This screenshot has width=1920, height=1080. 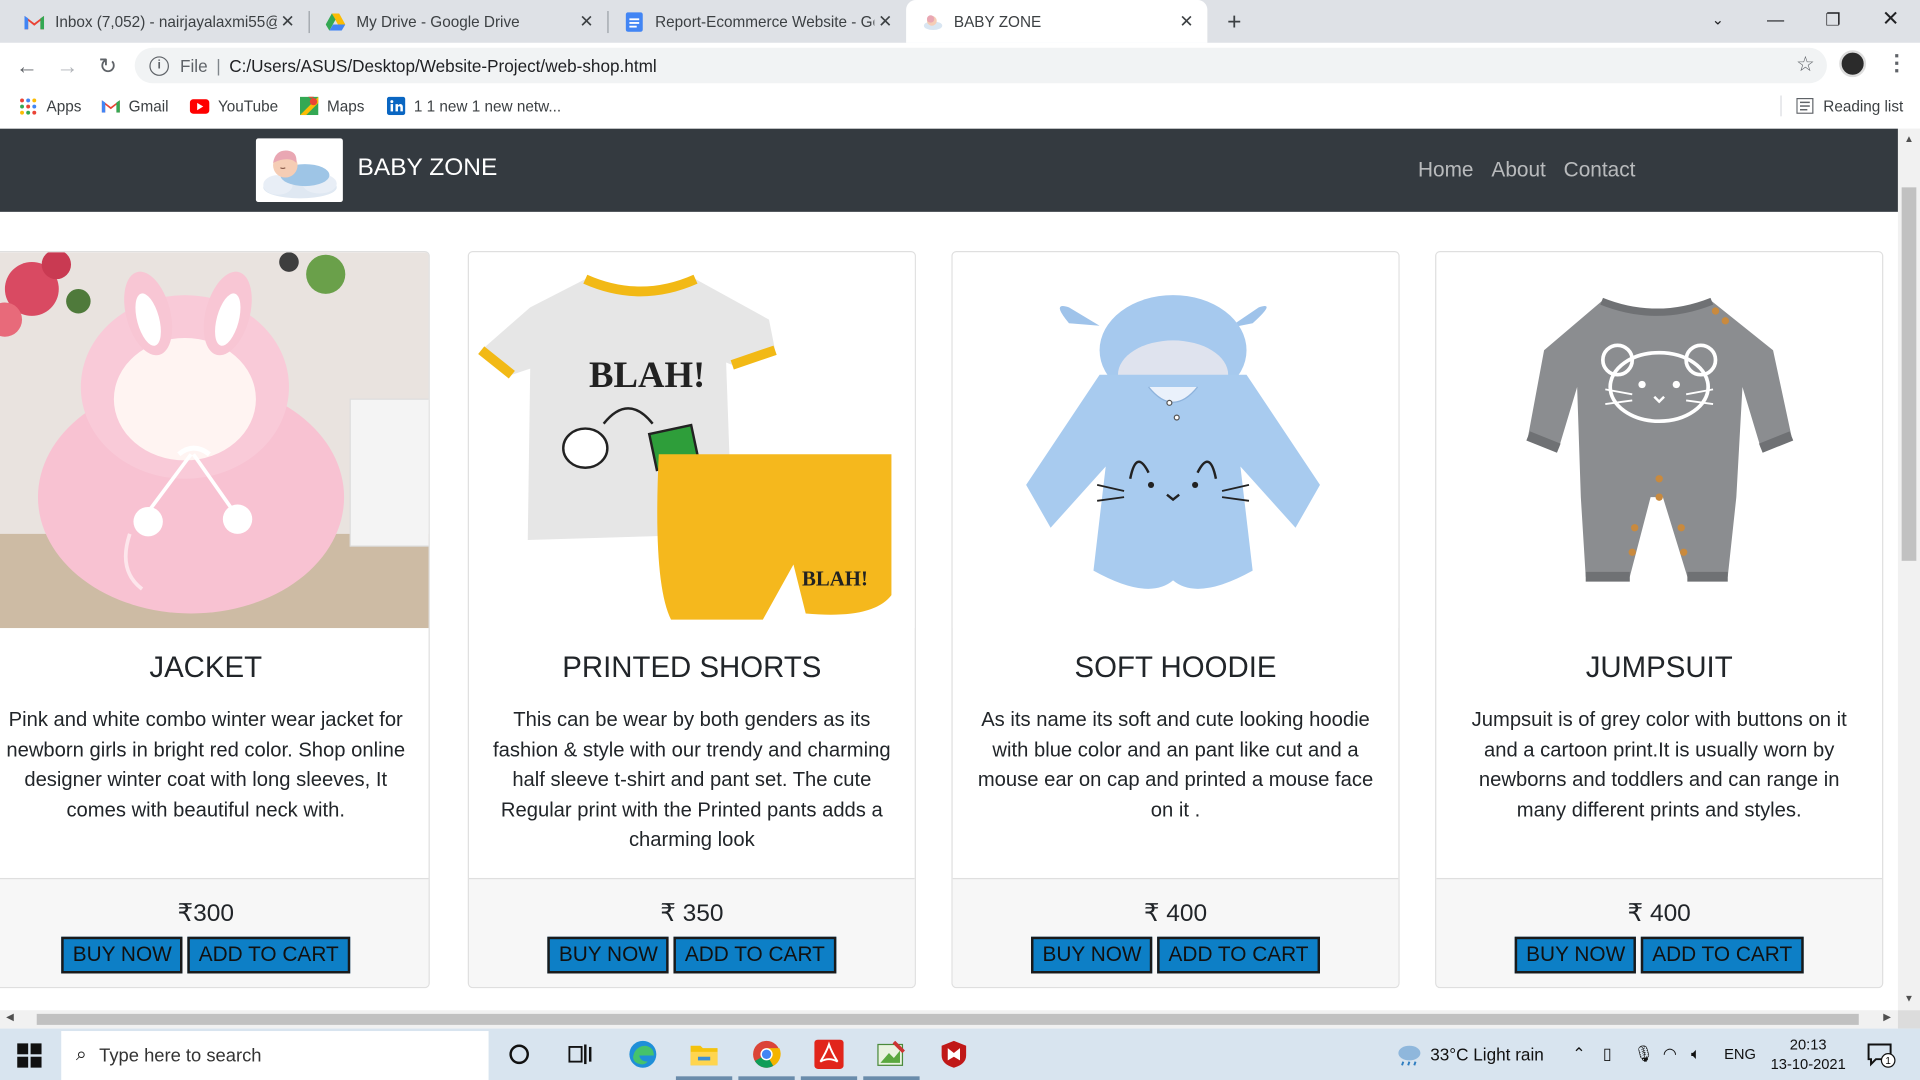 What do you see at coordinates (428, 168) in the screenshot?
I see `brand-name: BABY ZONE` at bounding box center [428, 168].